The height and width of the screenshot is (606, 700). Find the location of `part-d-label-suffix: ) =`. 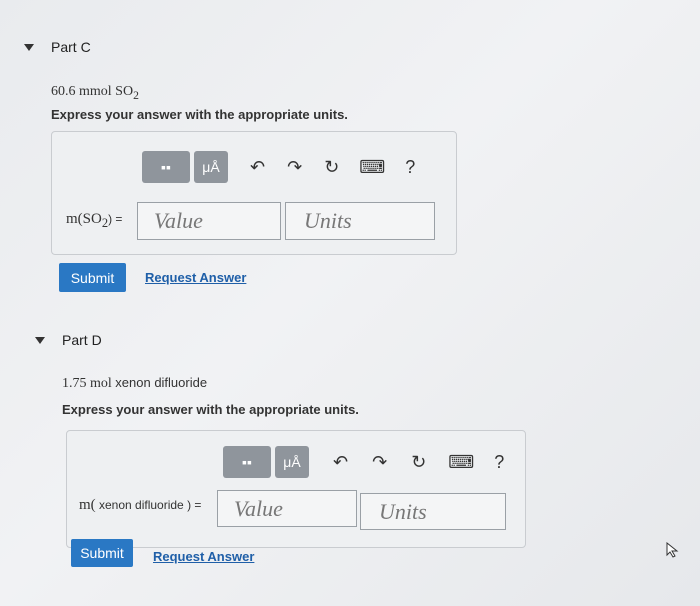

part-d-label-suffix: ) = is located at coordinates (194, 505).